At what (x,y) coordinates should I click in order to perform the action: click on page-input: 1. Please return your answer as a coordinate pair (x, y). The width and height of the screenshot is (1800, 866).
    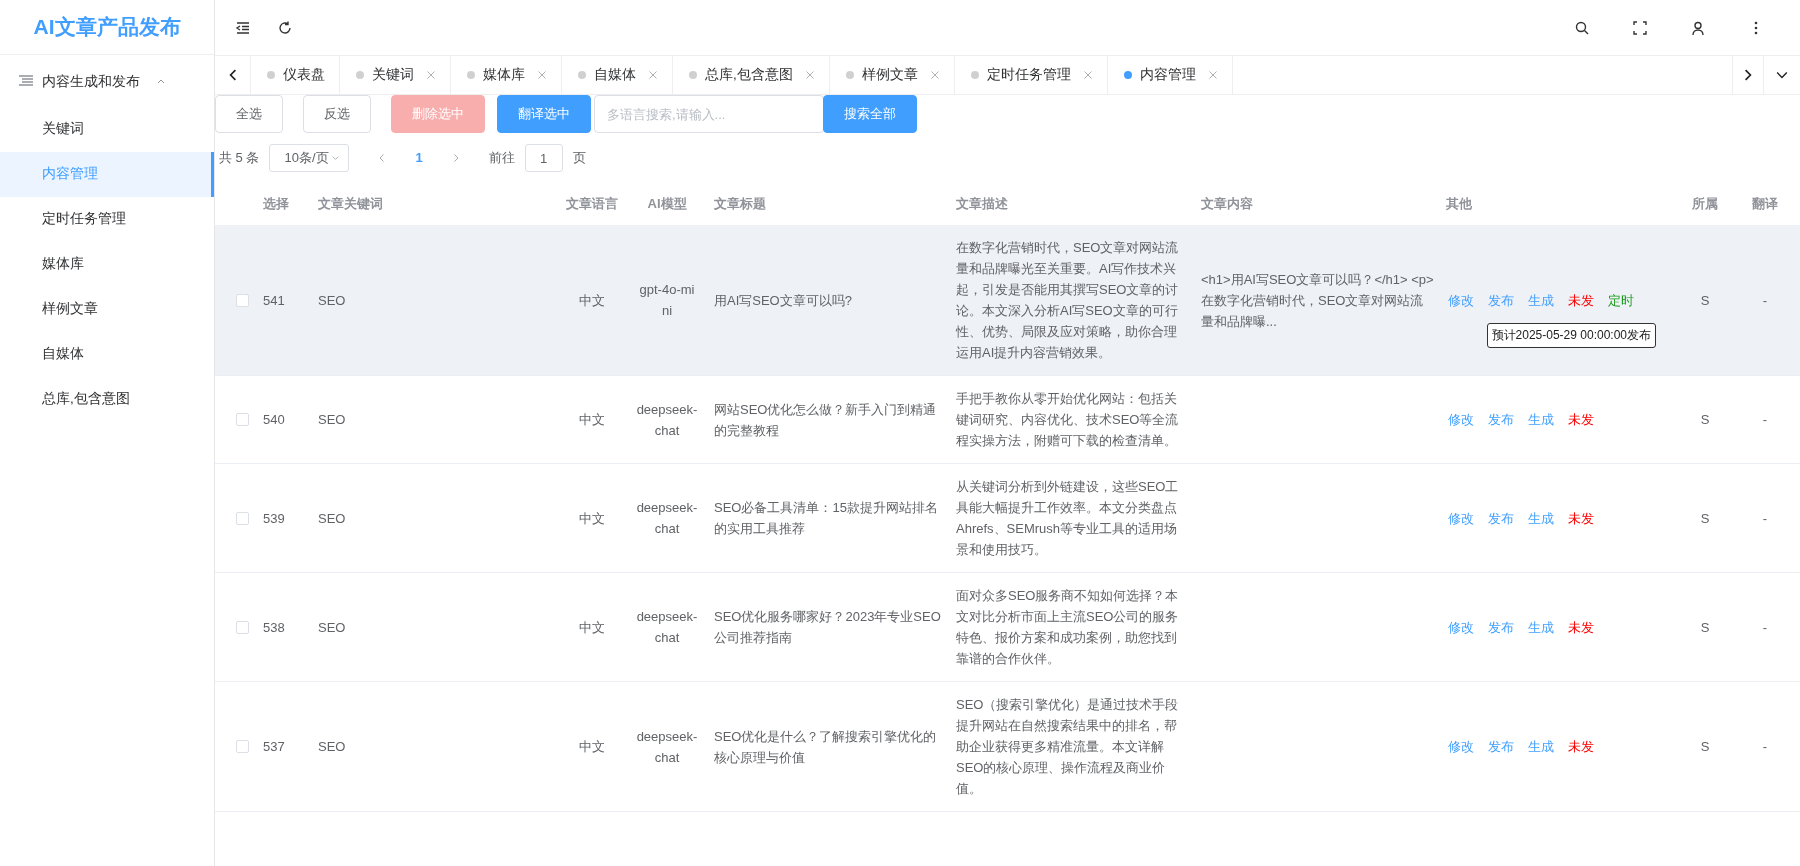
    Looking at the image, I should click on (543, 158).